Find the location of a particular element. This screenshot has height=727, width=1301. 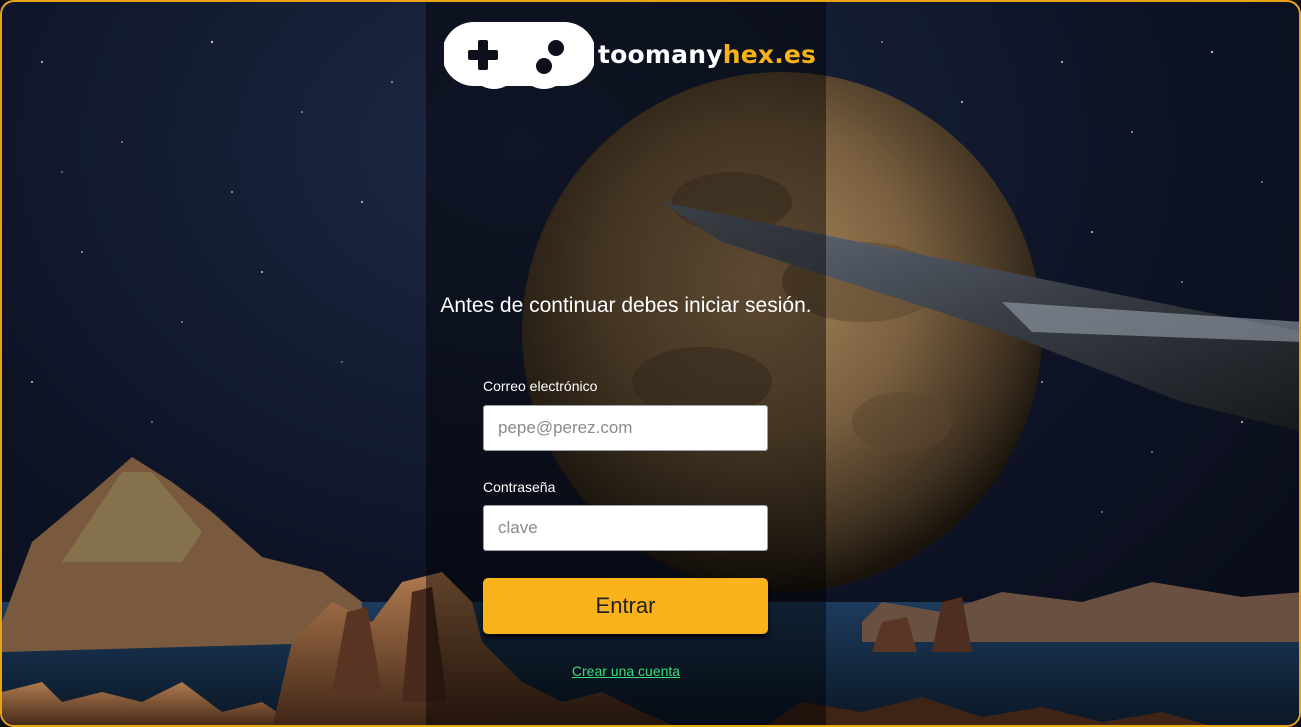

brand-name-part2: hex.es is located at coordinates (769, 54).